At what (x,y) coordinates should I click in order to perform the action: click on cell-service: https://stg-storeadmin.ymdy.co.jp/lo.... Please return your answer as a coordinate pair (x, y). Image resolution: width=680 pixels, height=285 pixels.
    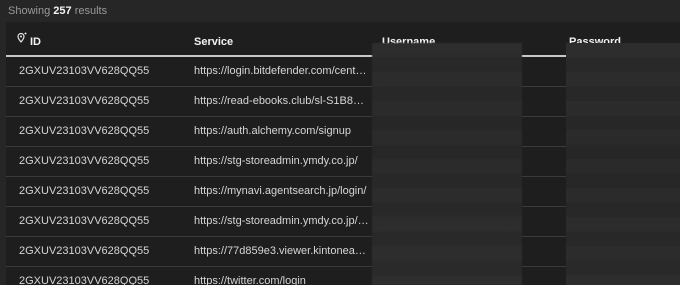
    Looking at the image, I should click on (281, 221).